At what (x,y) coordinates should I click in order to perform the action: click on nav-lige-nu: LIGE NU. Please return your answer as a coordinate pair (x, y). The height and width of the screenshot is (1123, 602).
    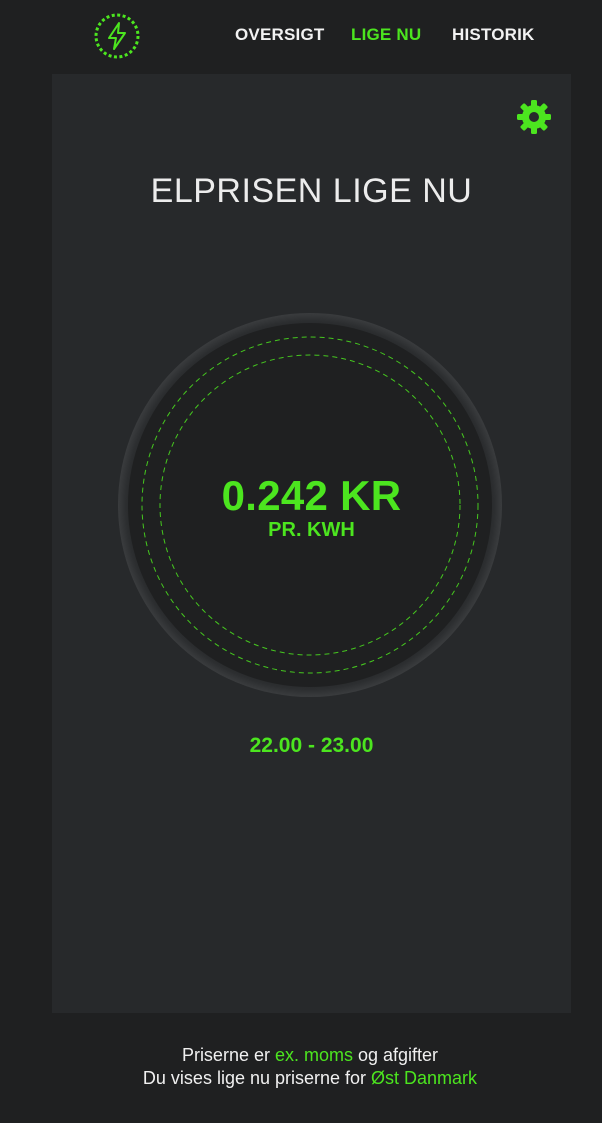
    Looking at the image, I should click on (386, 35).